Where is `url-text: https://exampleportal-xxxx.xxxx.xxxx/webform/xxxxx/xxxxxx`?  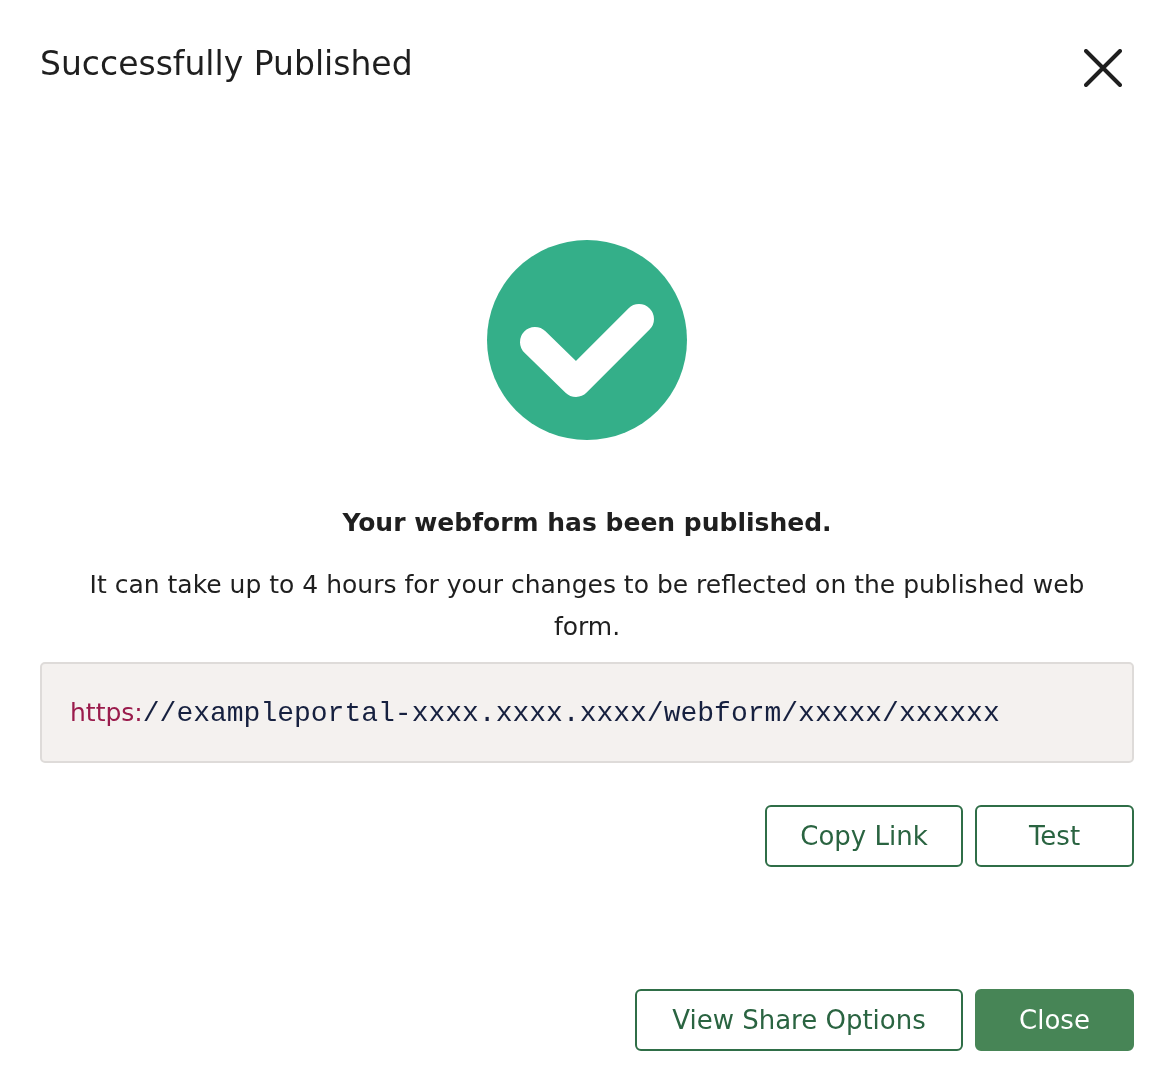
url-text: https://exampleportal-xxxx.xxxx.xxxx/webform/xxxxx/xxxxxx is located at coordinates (535, 712).